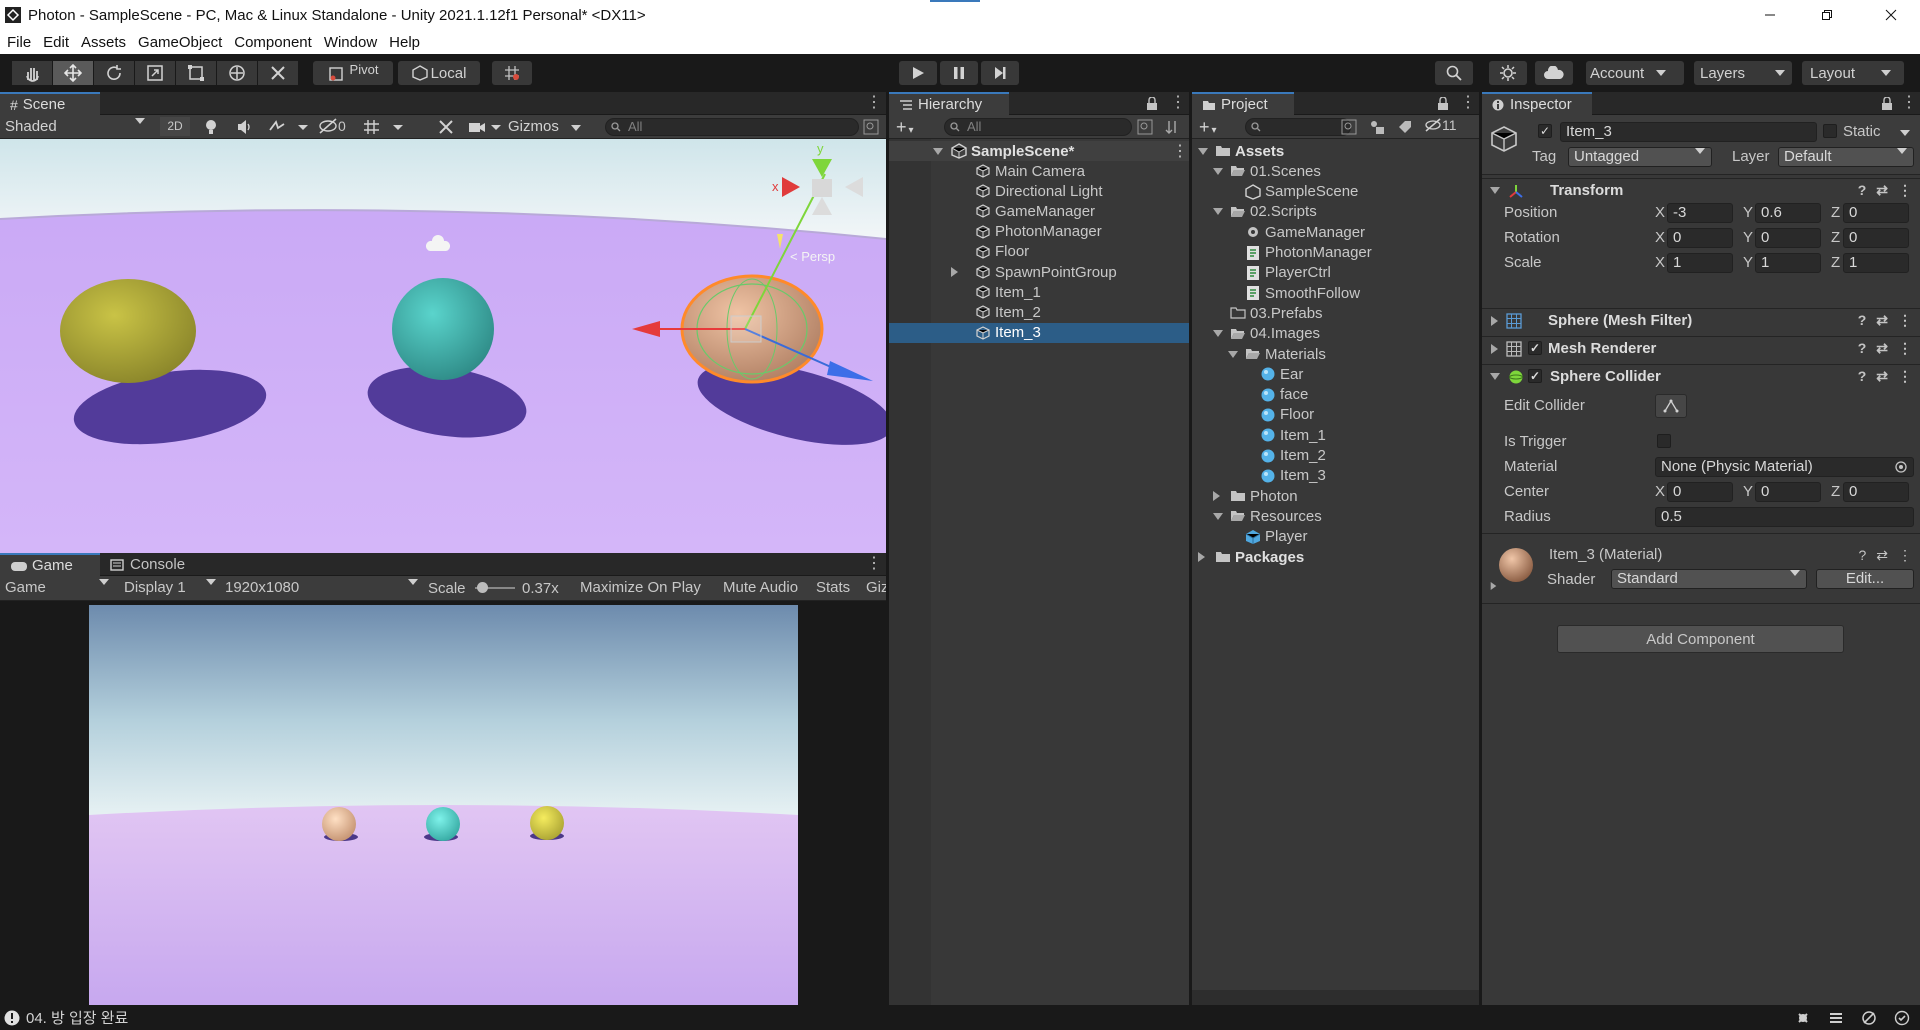  What do you see at coordinates (1335, 273) in the screenshot?
I see `project-item: PlayerCtrl` at bounding box center [1335, 273].